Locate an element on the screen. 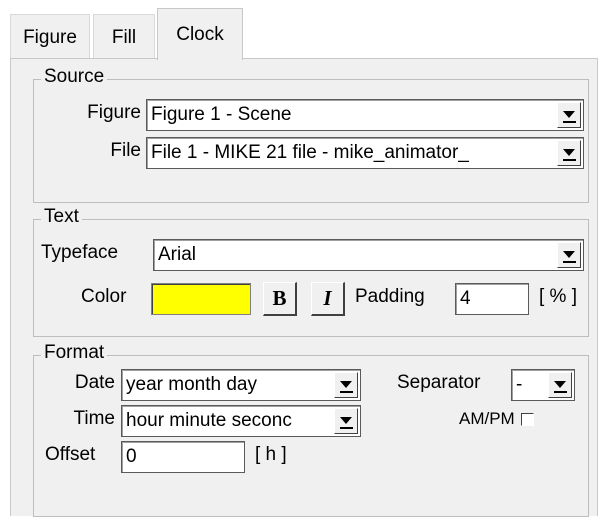  tab-clock-label: Clock is located at coordinates (200, 34).